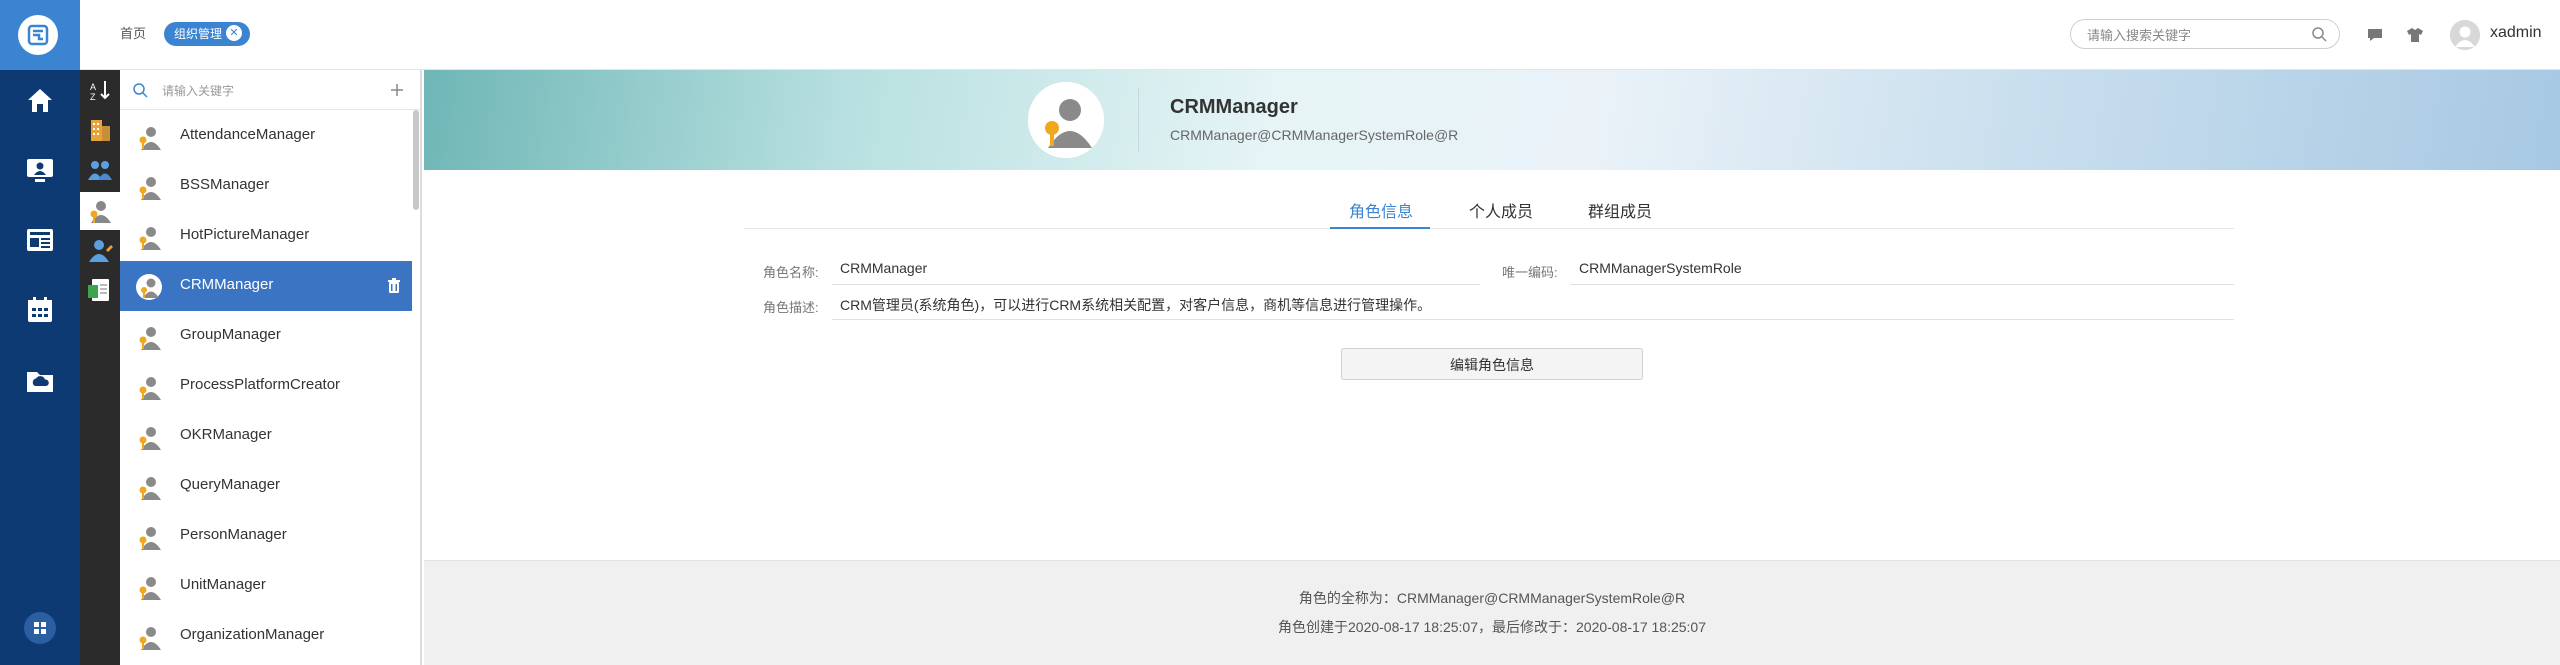 The image size is (2560, 665). I want to click on list-item: OKRManager, so click(266, 436).